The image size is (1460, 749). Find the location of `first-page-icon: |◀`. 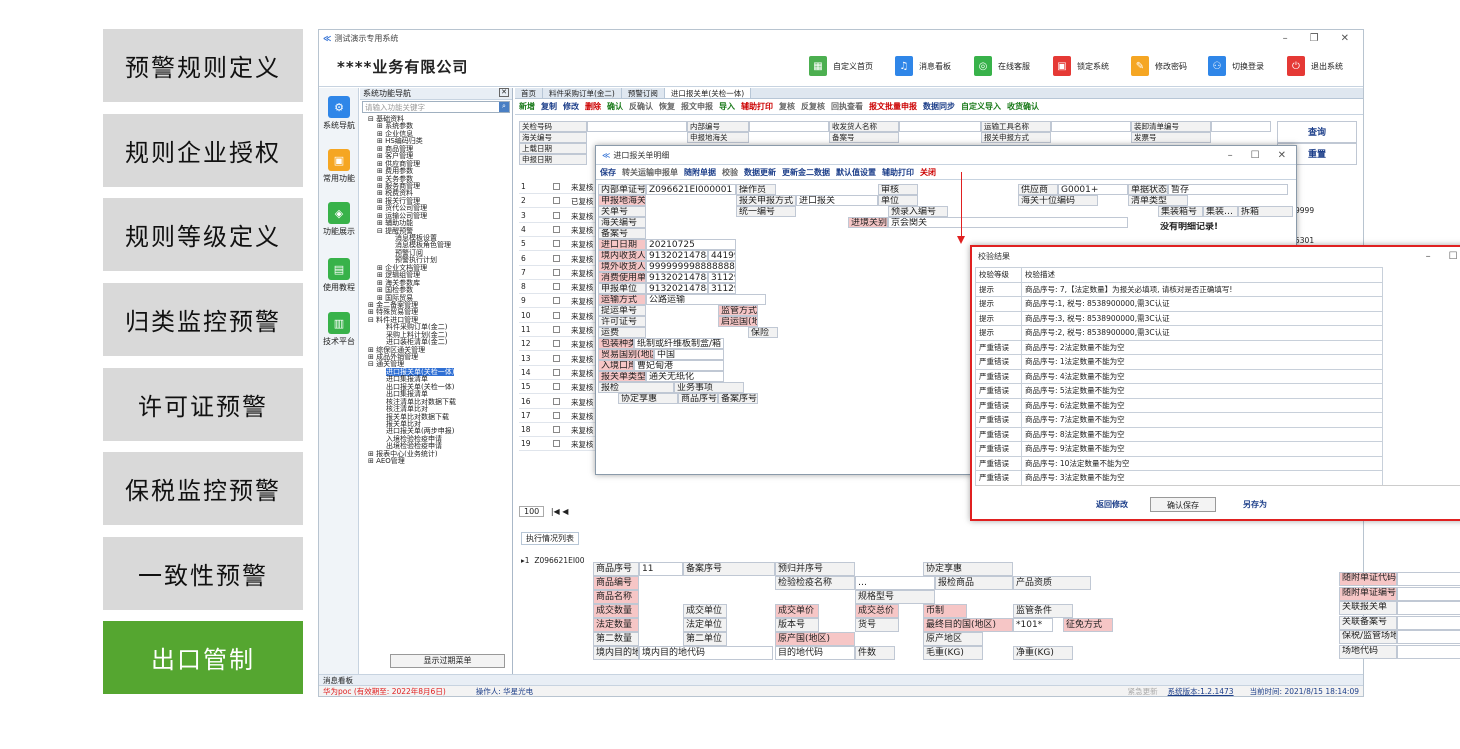

first-page-icon: |◀ is located at coordinates (555, 511).